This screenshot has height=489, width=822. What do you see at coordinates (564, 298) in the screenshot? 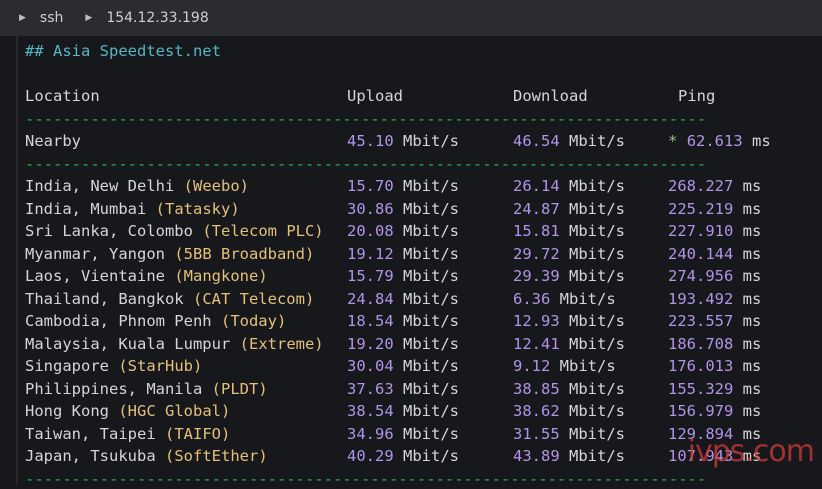
I see `row-download: 6.36 Mbit/s` at bounding box center [564, 298].